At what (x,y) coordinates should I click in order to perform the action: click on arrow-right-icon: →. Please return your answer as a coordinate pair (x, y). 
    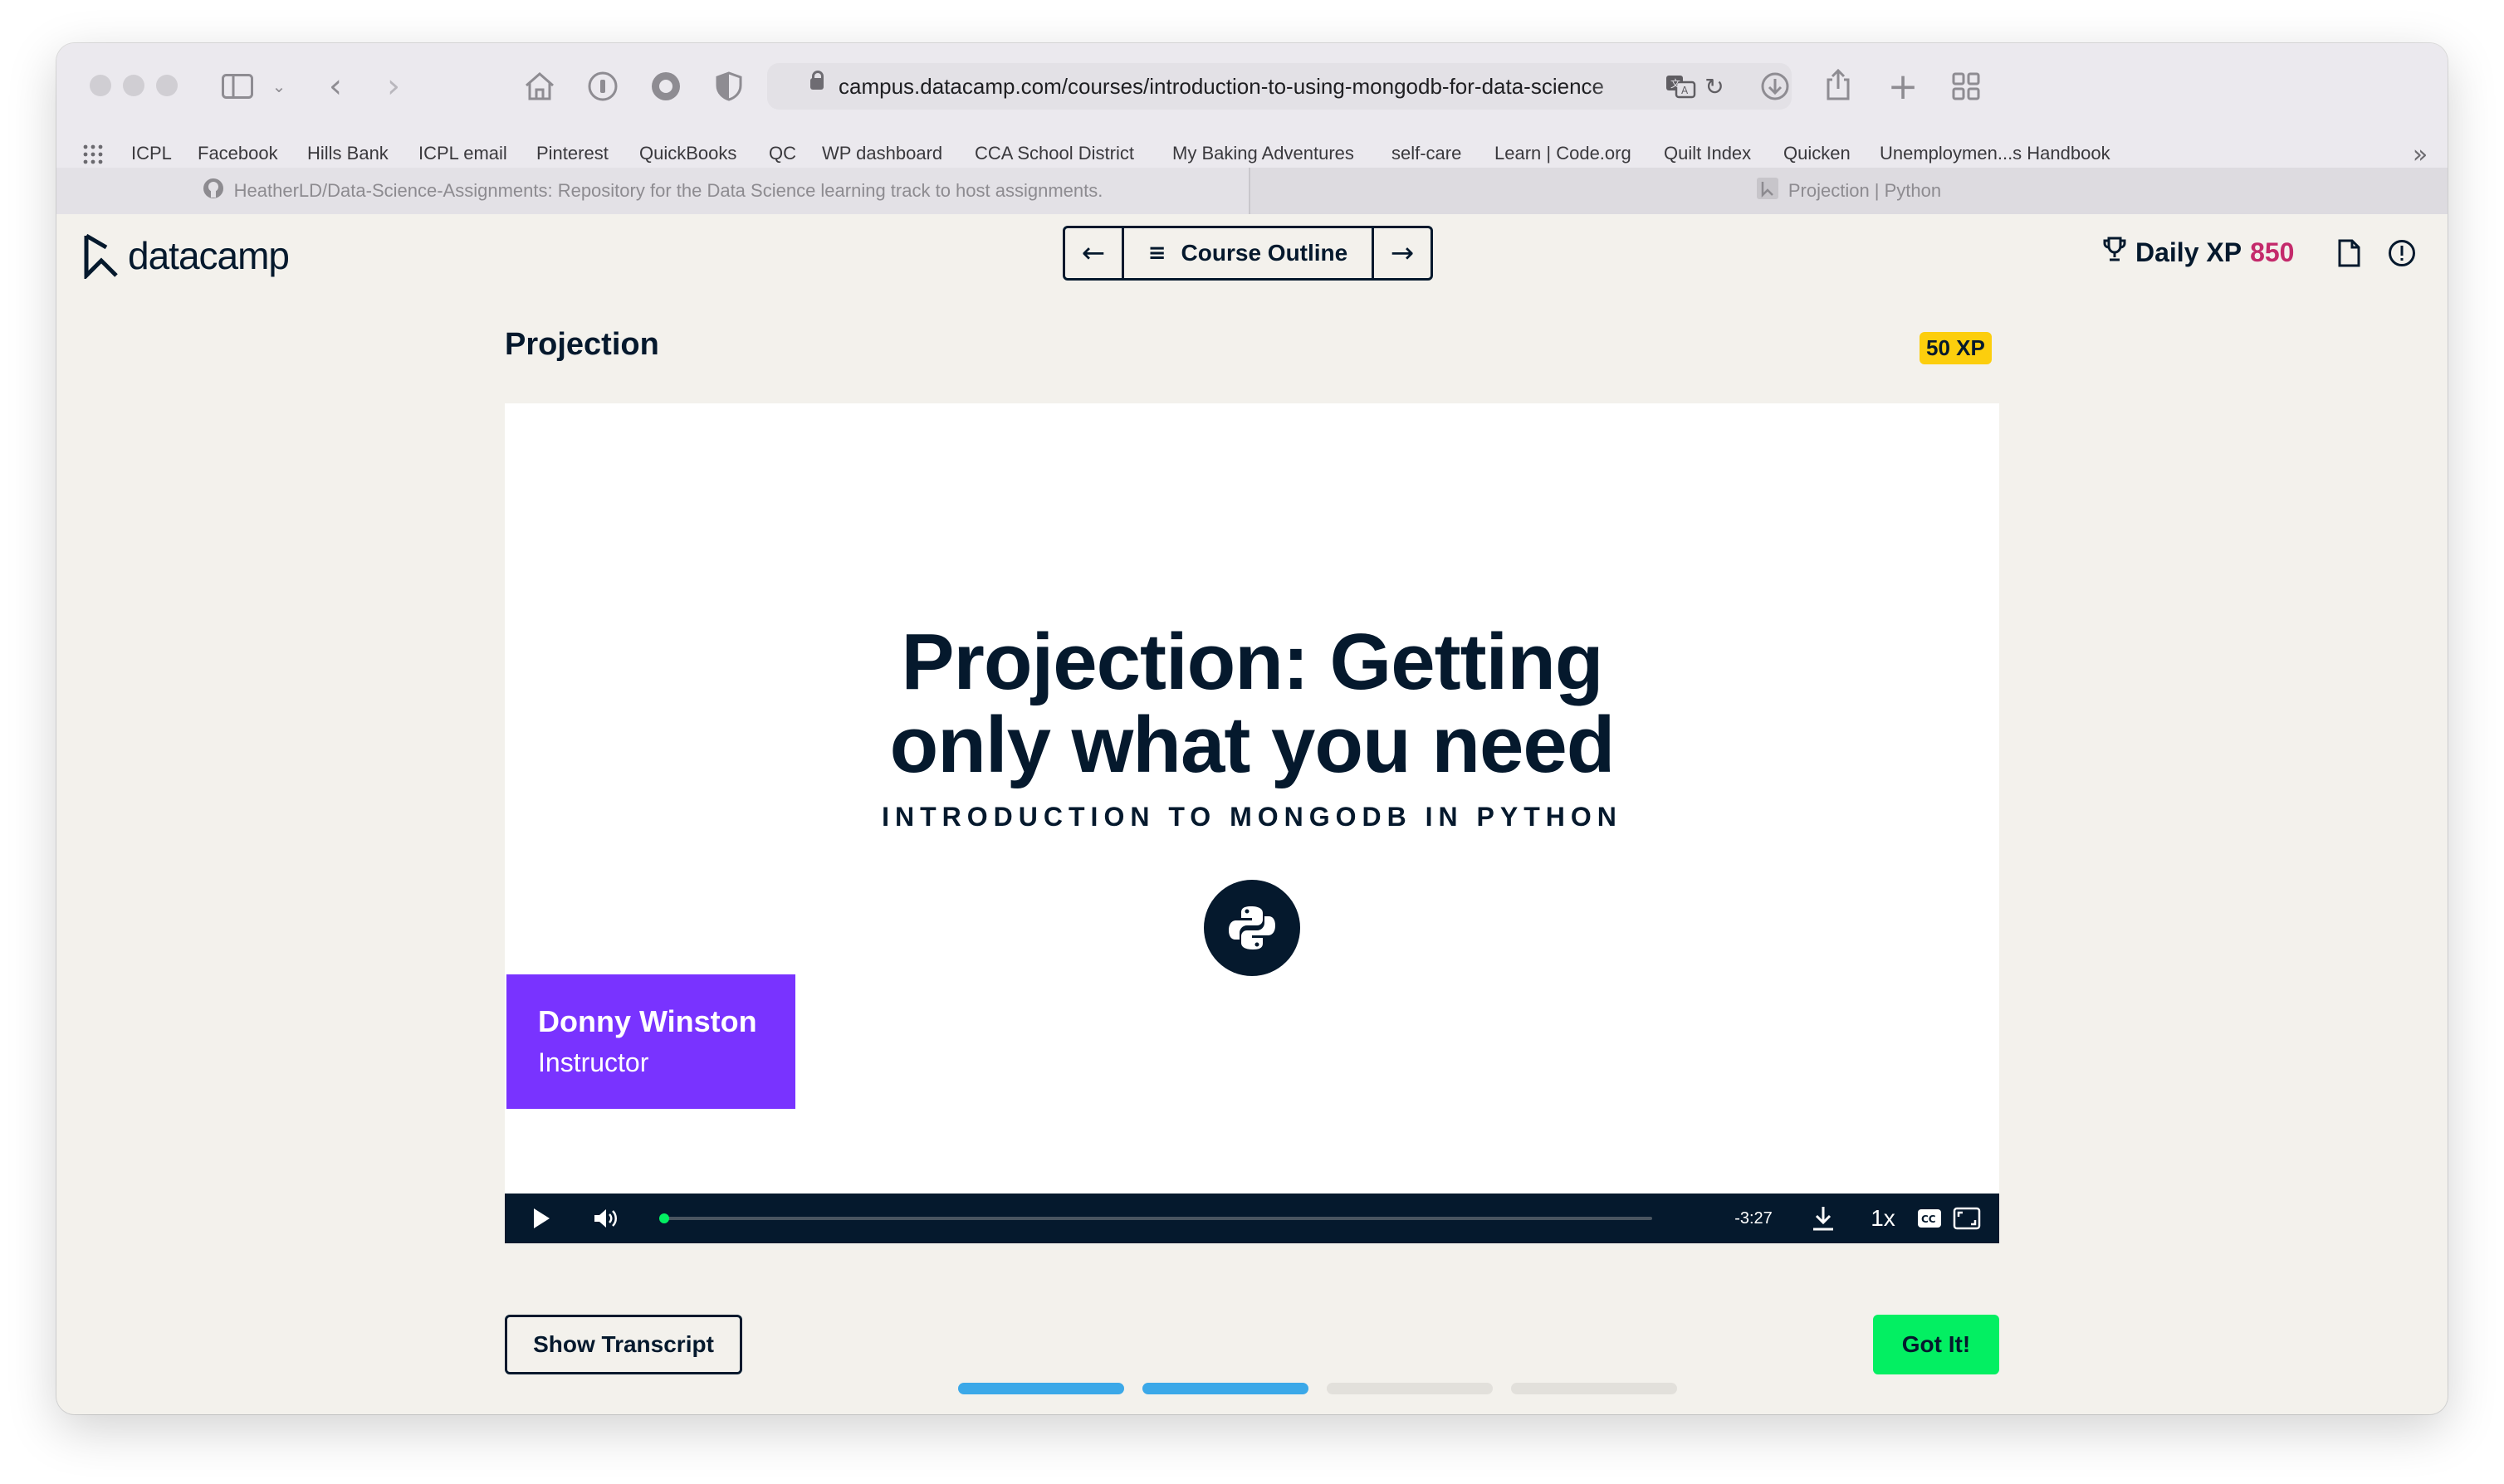
    Looking at the image, I should click on (1403, 253).